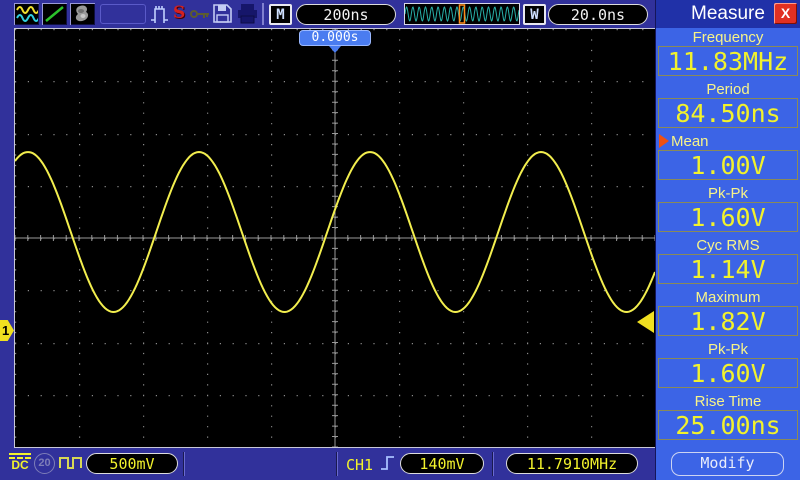 The width and height of the screenshot is (800, 480). What do you see at coordinates (728, 37) in the screenshot?
I see `measure-label: Frequency` at bounding box center [728, 37].